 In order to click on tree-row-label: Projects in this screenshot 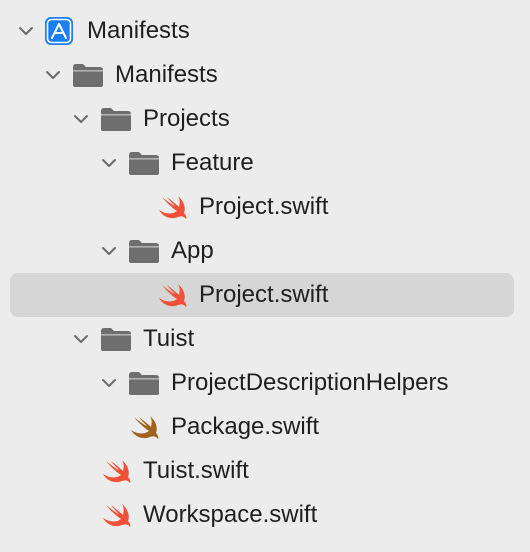, I will do `click(186, 118)`.